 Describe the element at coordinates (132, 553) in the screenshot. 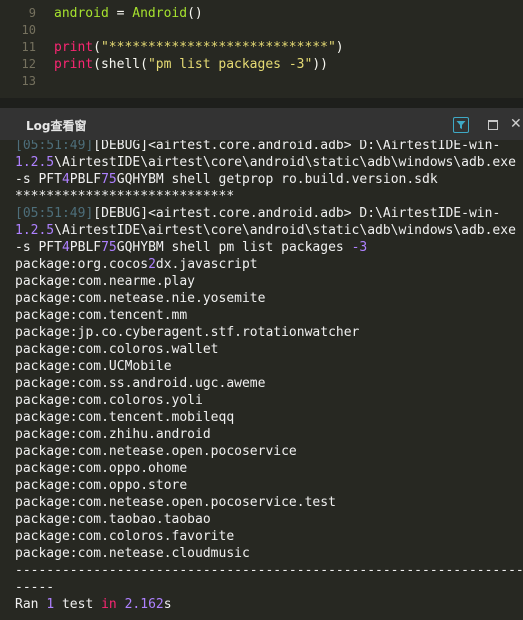

I see `package-line: package:com.netease.cloudmusic` at that location.